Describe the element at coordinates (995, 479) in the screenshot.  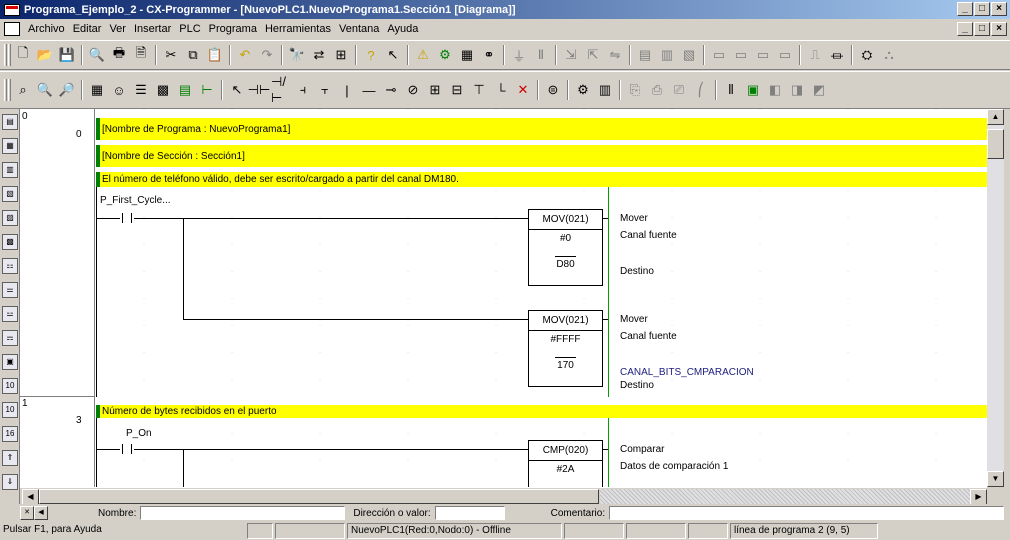
I see `scroll-down-icon: ▼` at that location.